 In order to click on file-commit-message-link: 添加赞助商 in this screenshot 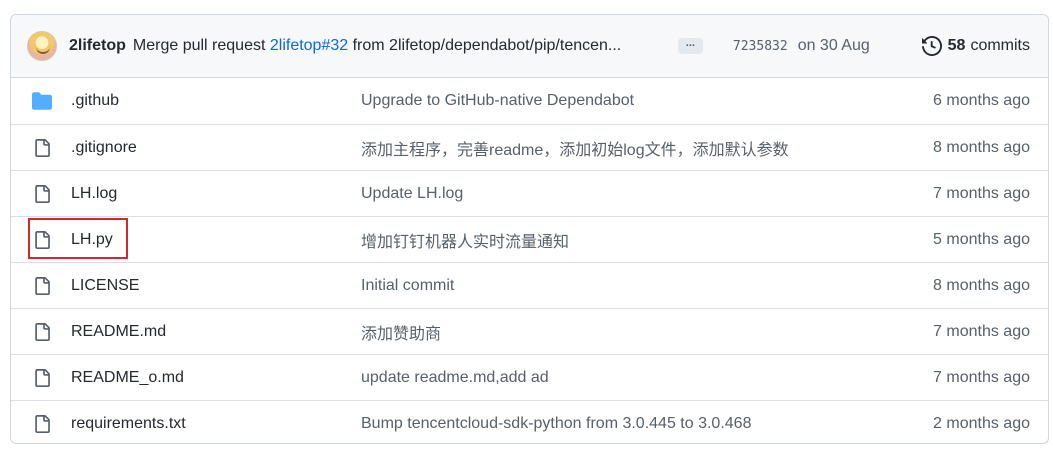, I will do `click(647, 332)`.